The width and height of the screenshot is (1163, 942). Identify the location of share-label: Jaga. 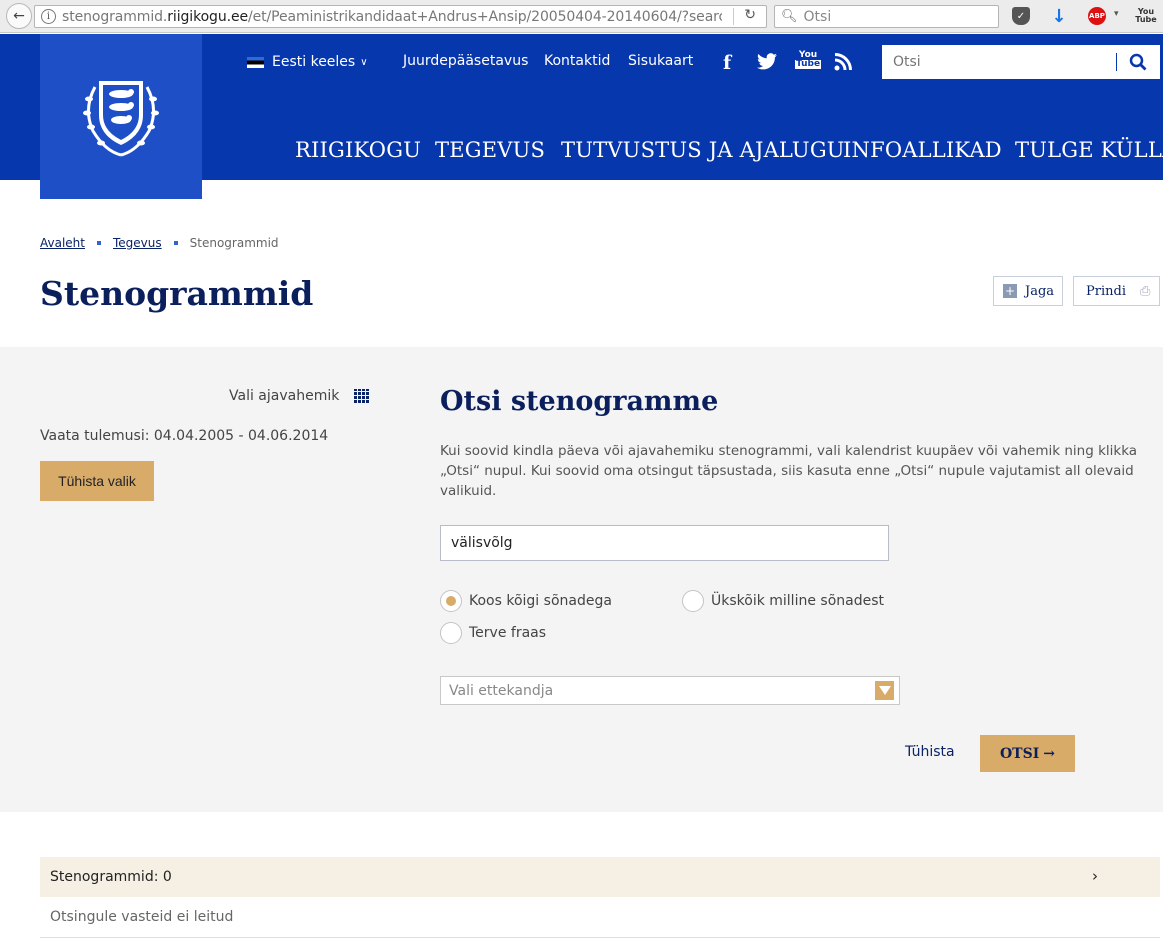
(1040, 291).